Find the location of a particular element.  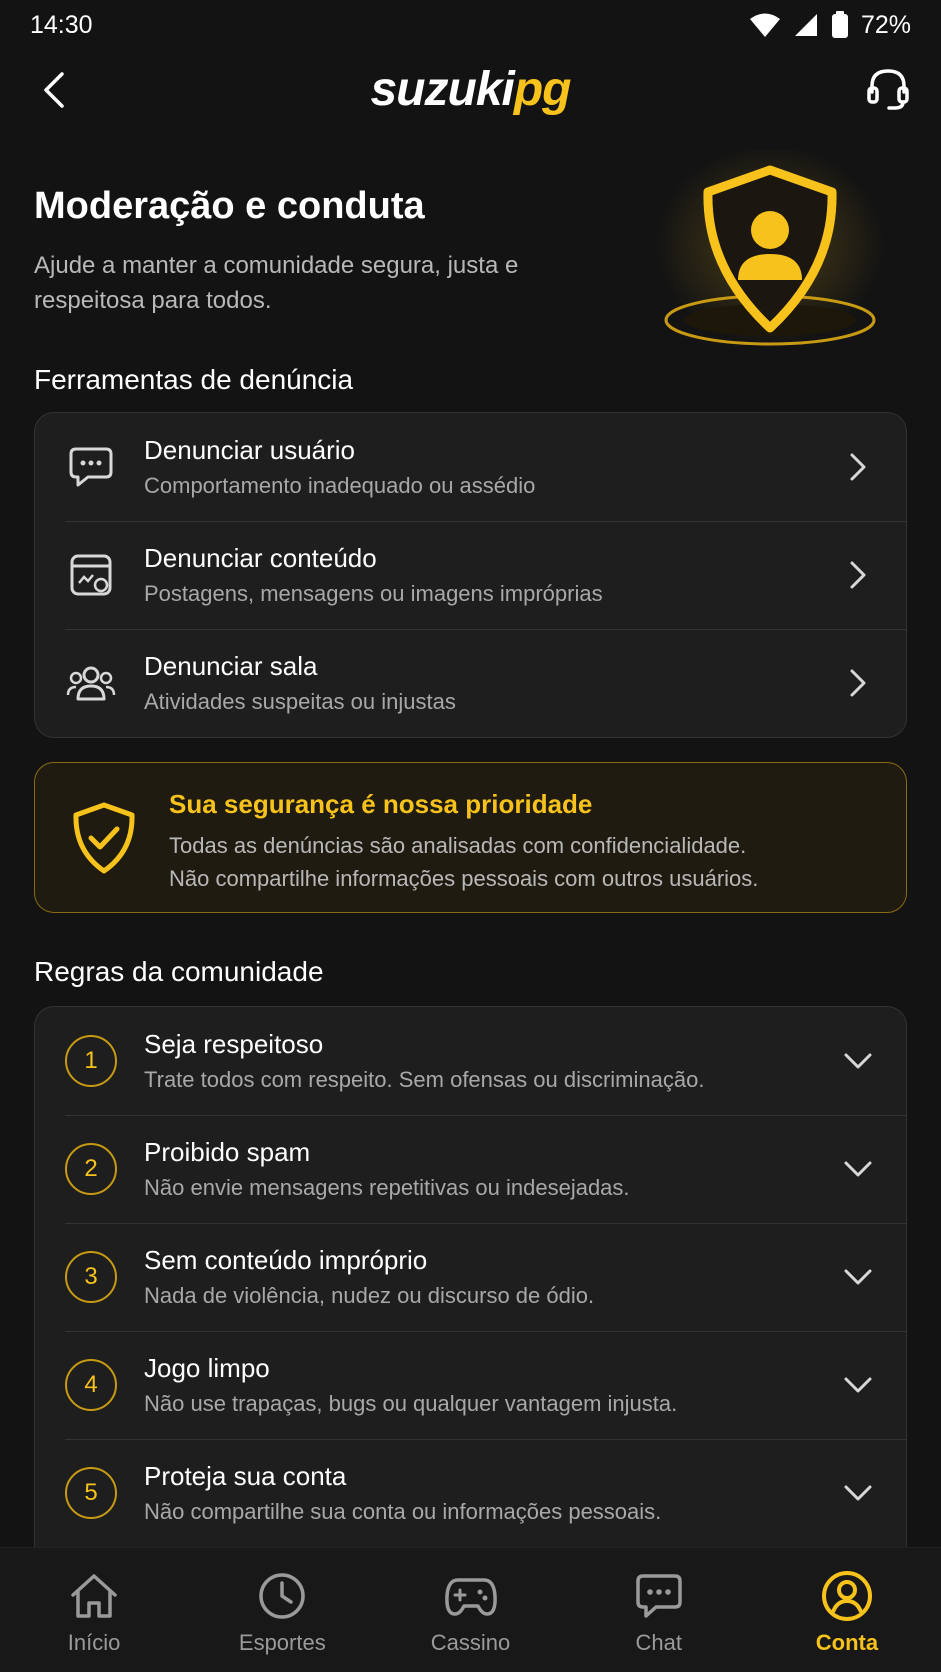

status-icons: 72% is located at coordinates (830, 25).